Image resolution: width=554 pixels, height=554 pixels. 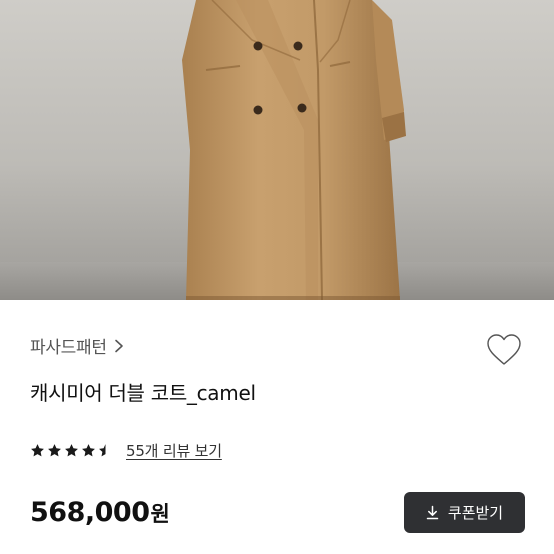 I want to click on price-value: 568,000, so click(x=90, y=512).